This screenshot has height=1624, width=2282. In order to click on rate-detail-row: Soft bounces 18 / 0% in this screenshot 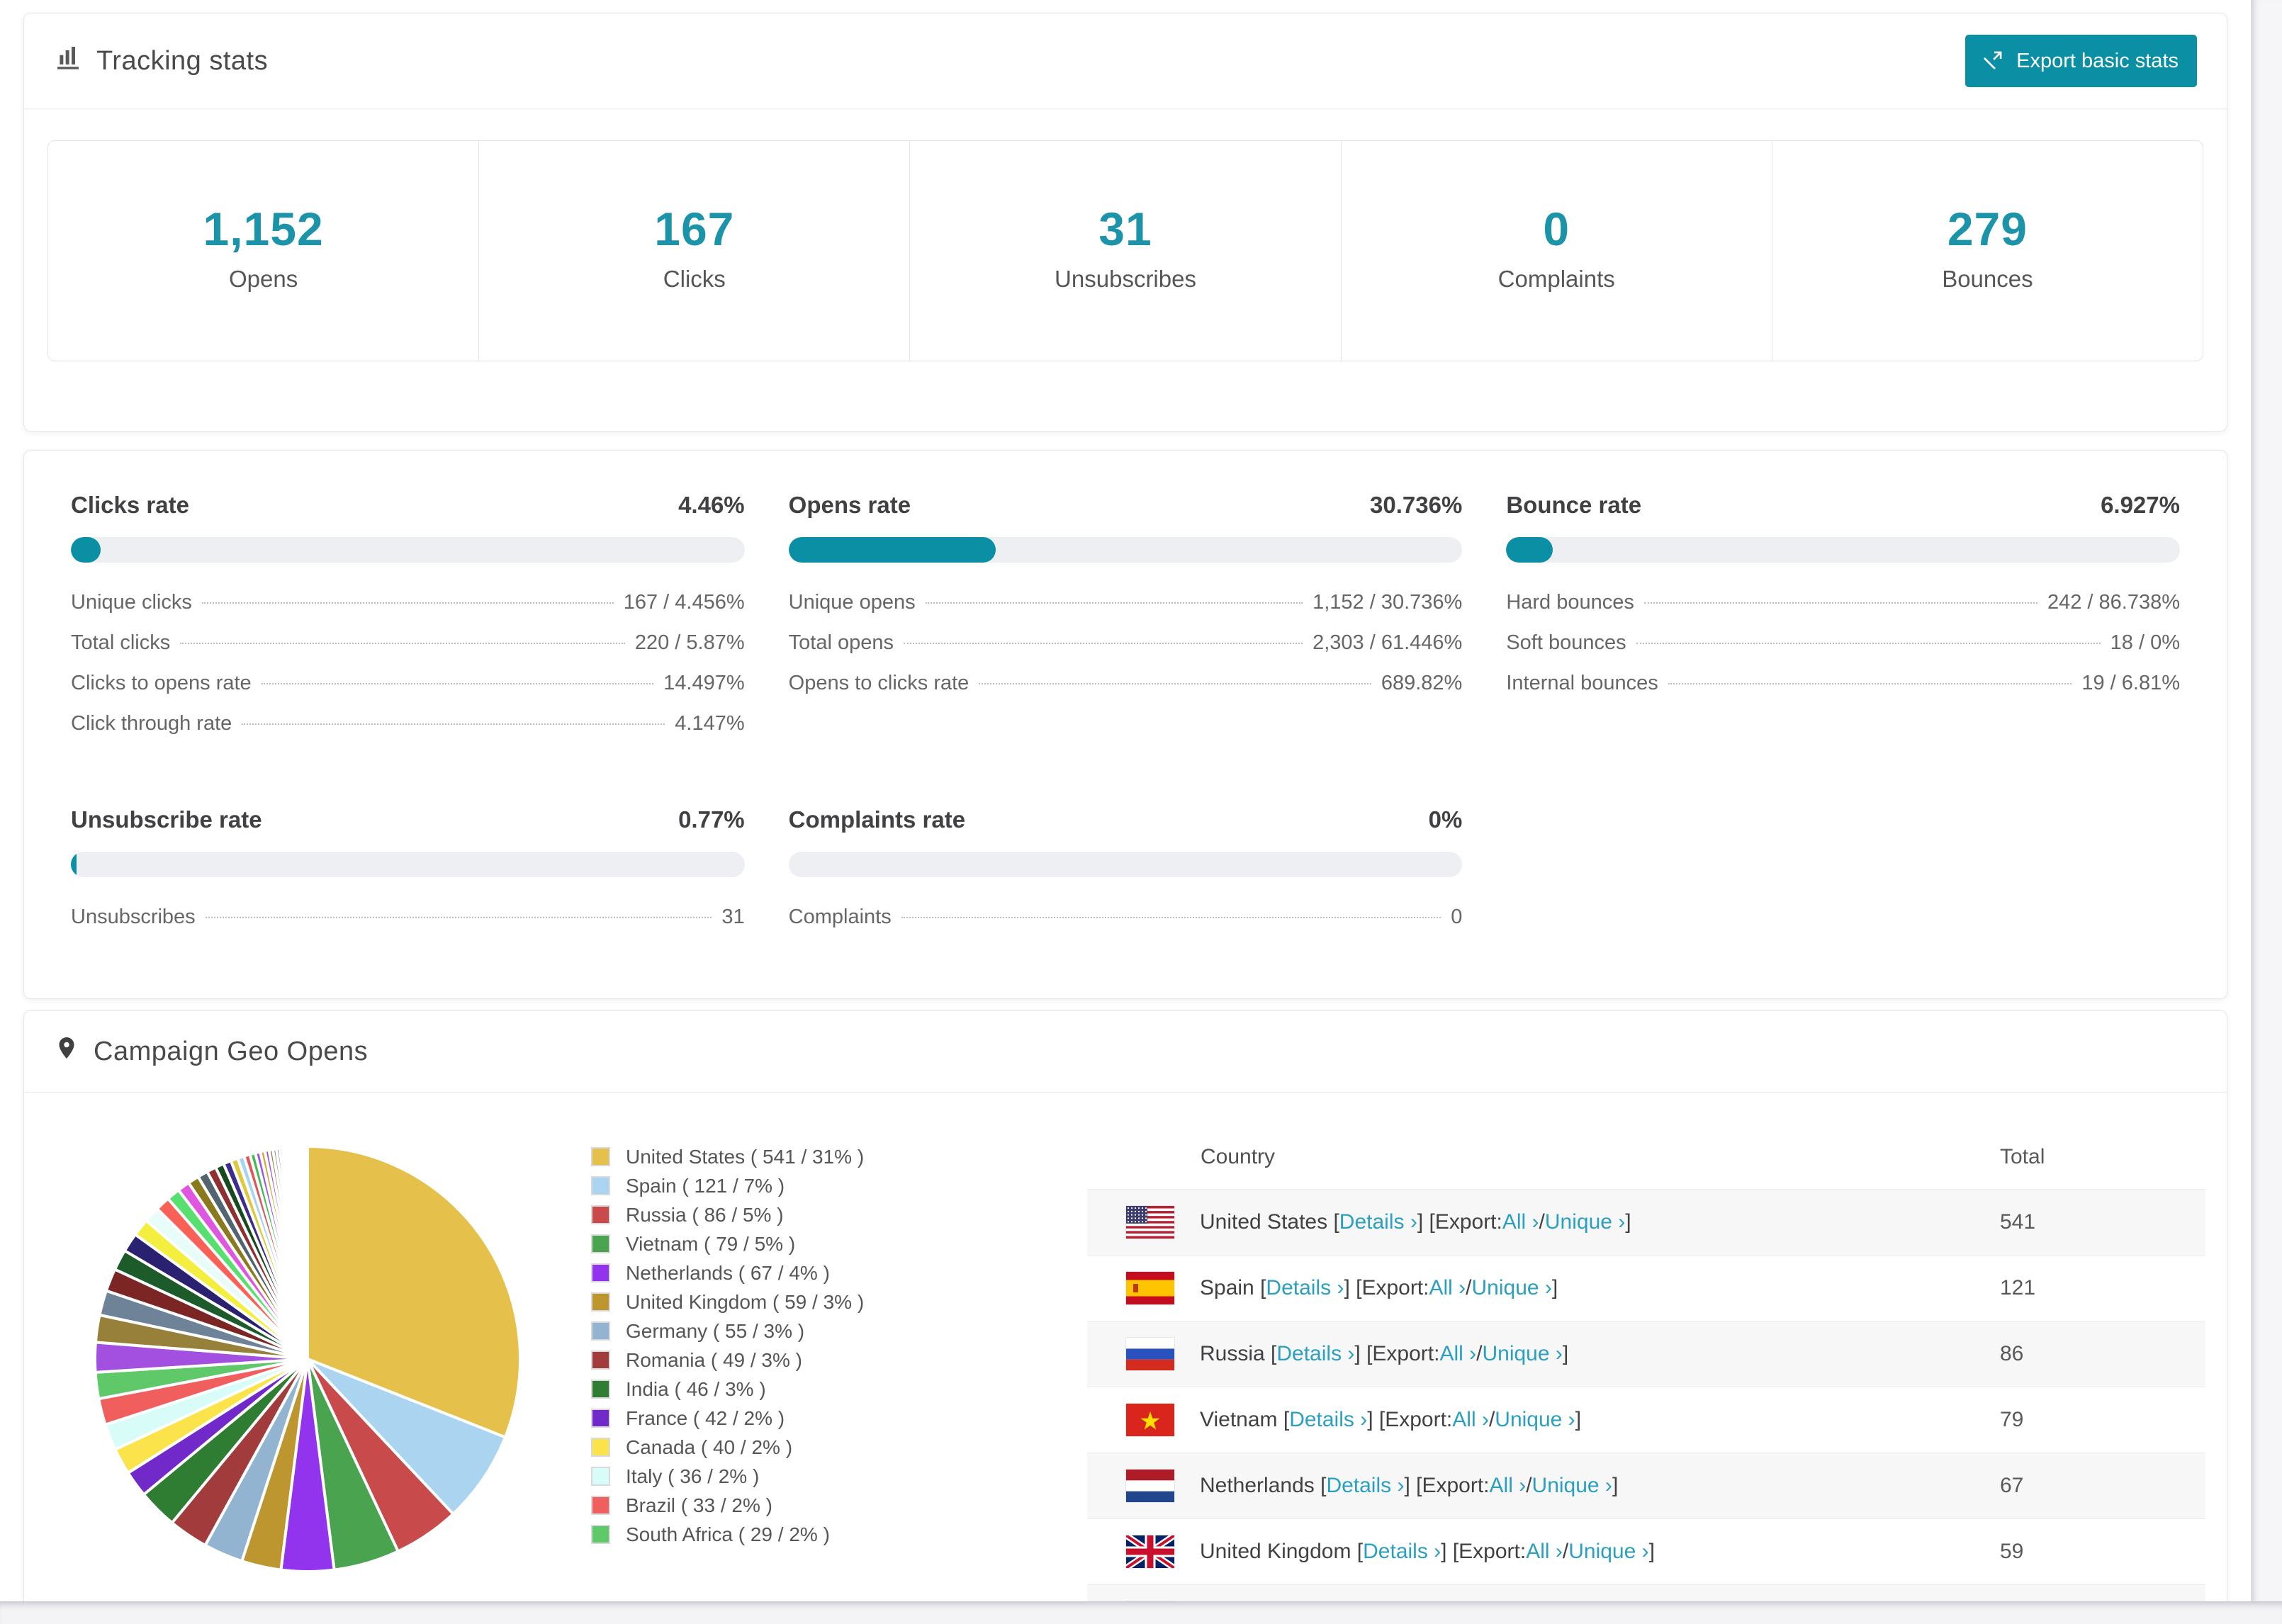, I will do `click(1843, 651)`.